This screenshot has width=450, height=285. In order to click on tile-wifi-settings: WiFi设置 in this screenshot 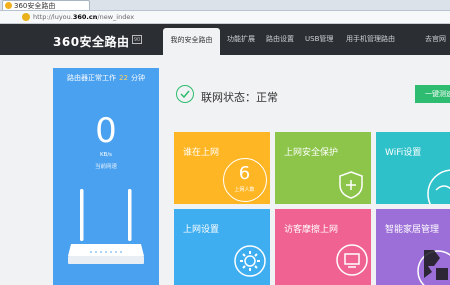, I will do `click(413, 168)`.